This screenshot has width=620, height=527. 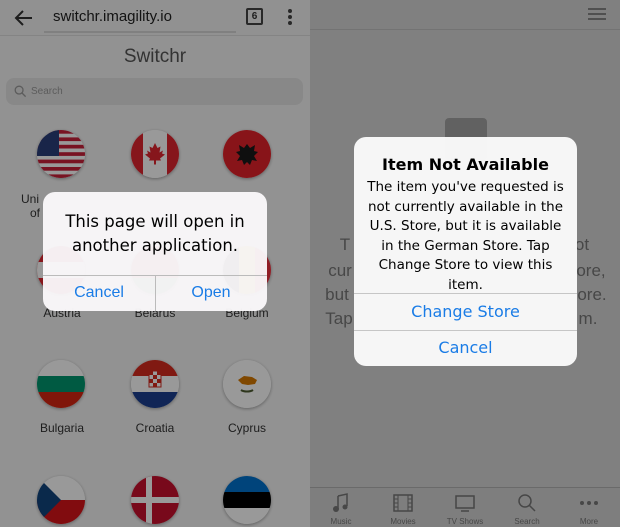 What do you see at coordinates (465, 312) in the screenshot?
I see `change-store-button: Change Store` at bounding box center [465, 312].